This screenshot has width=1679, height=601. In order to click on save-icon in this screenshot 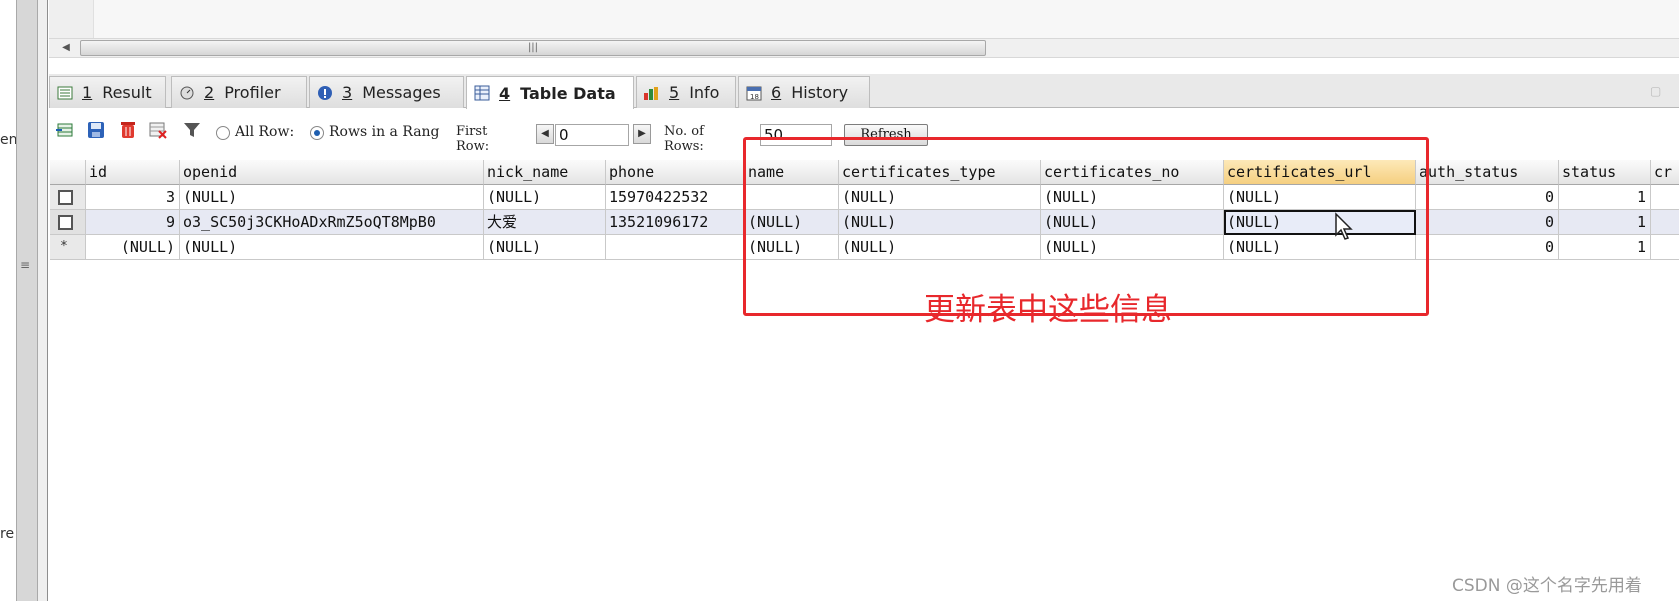, I will do `click(96, 130)`.